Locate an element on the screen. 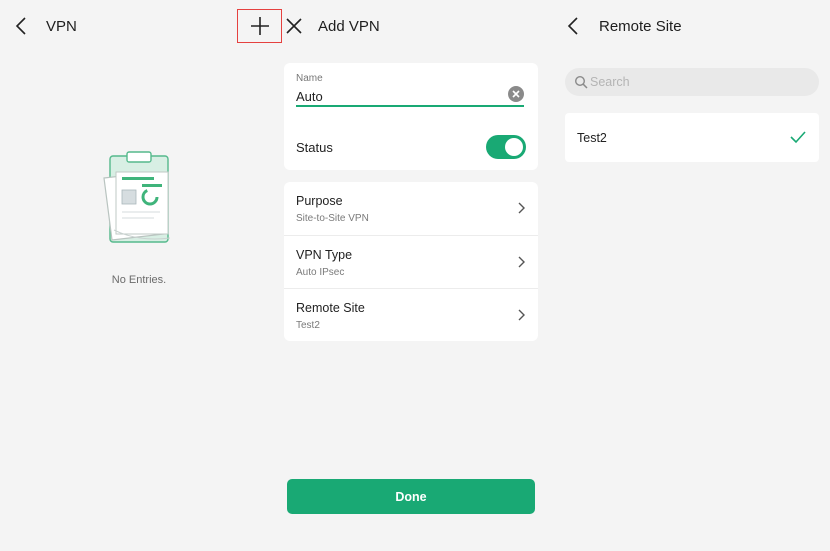  close-button is located at coordinates (294, 26).